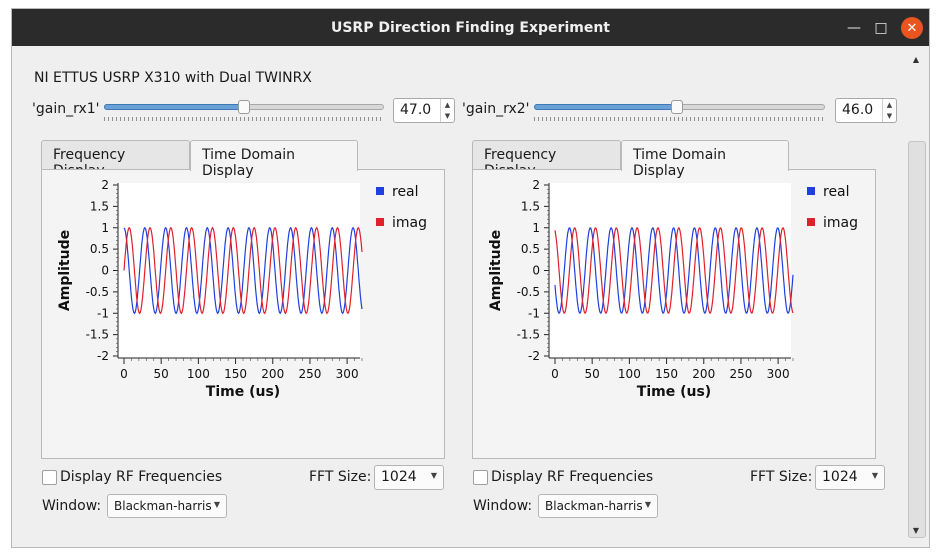  What do you see at coordinates (496, 109) in the screenshot?
I see `gain-rx2-label: 'gain_rx2'` at bounding box center [496, 109].